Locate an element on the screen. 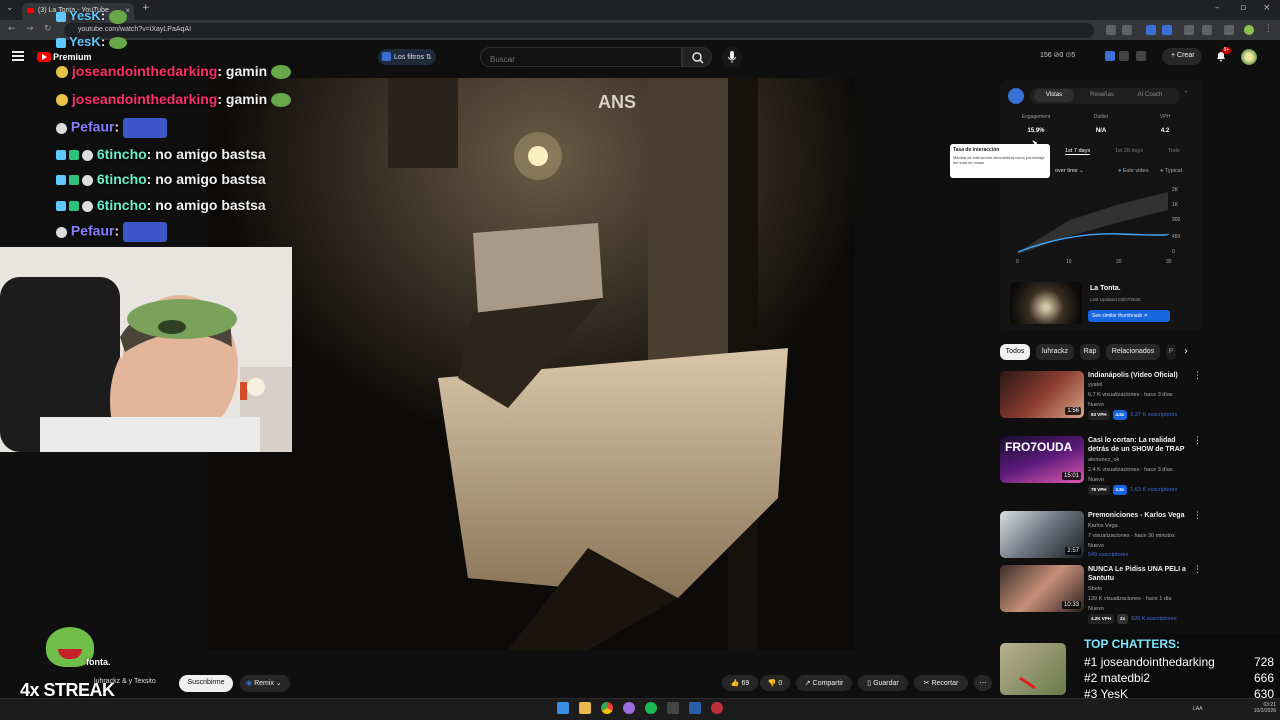  chip-luhrackz: luhrackz is located at coordinates (1055, 352).